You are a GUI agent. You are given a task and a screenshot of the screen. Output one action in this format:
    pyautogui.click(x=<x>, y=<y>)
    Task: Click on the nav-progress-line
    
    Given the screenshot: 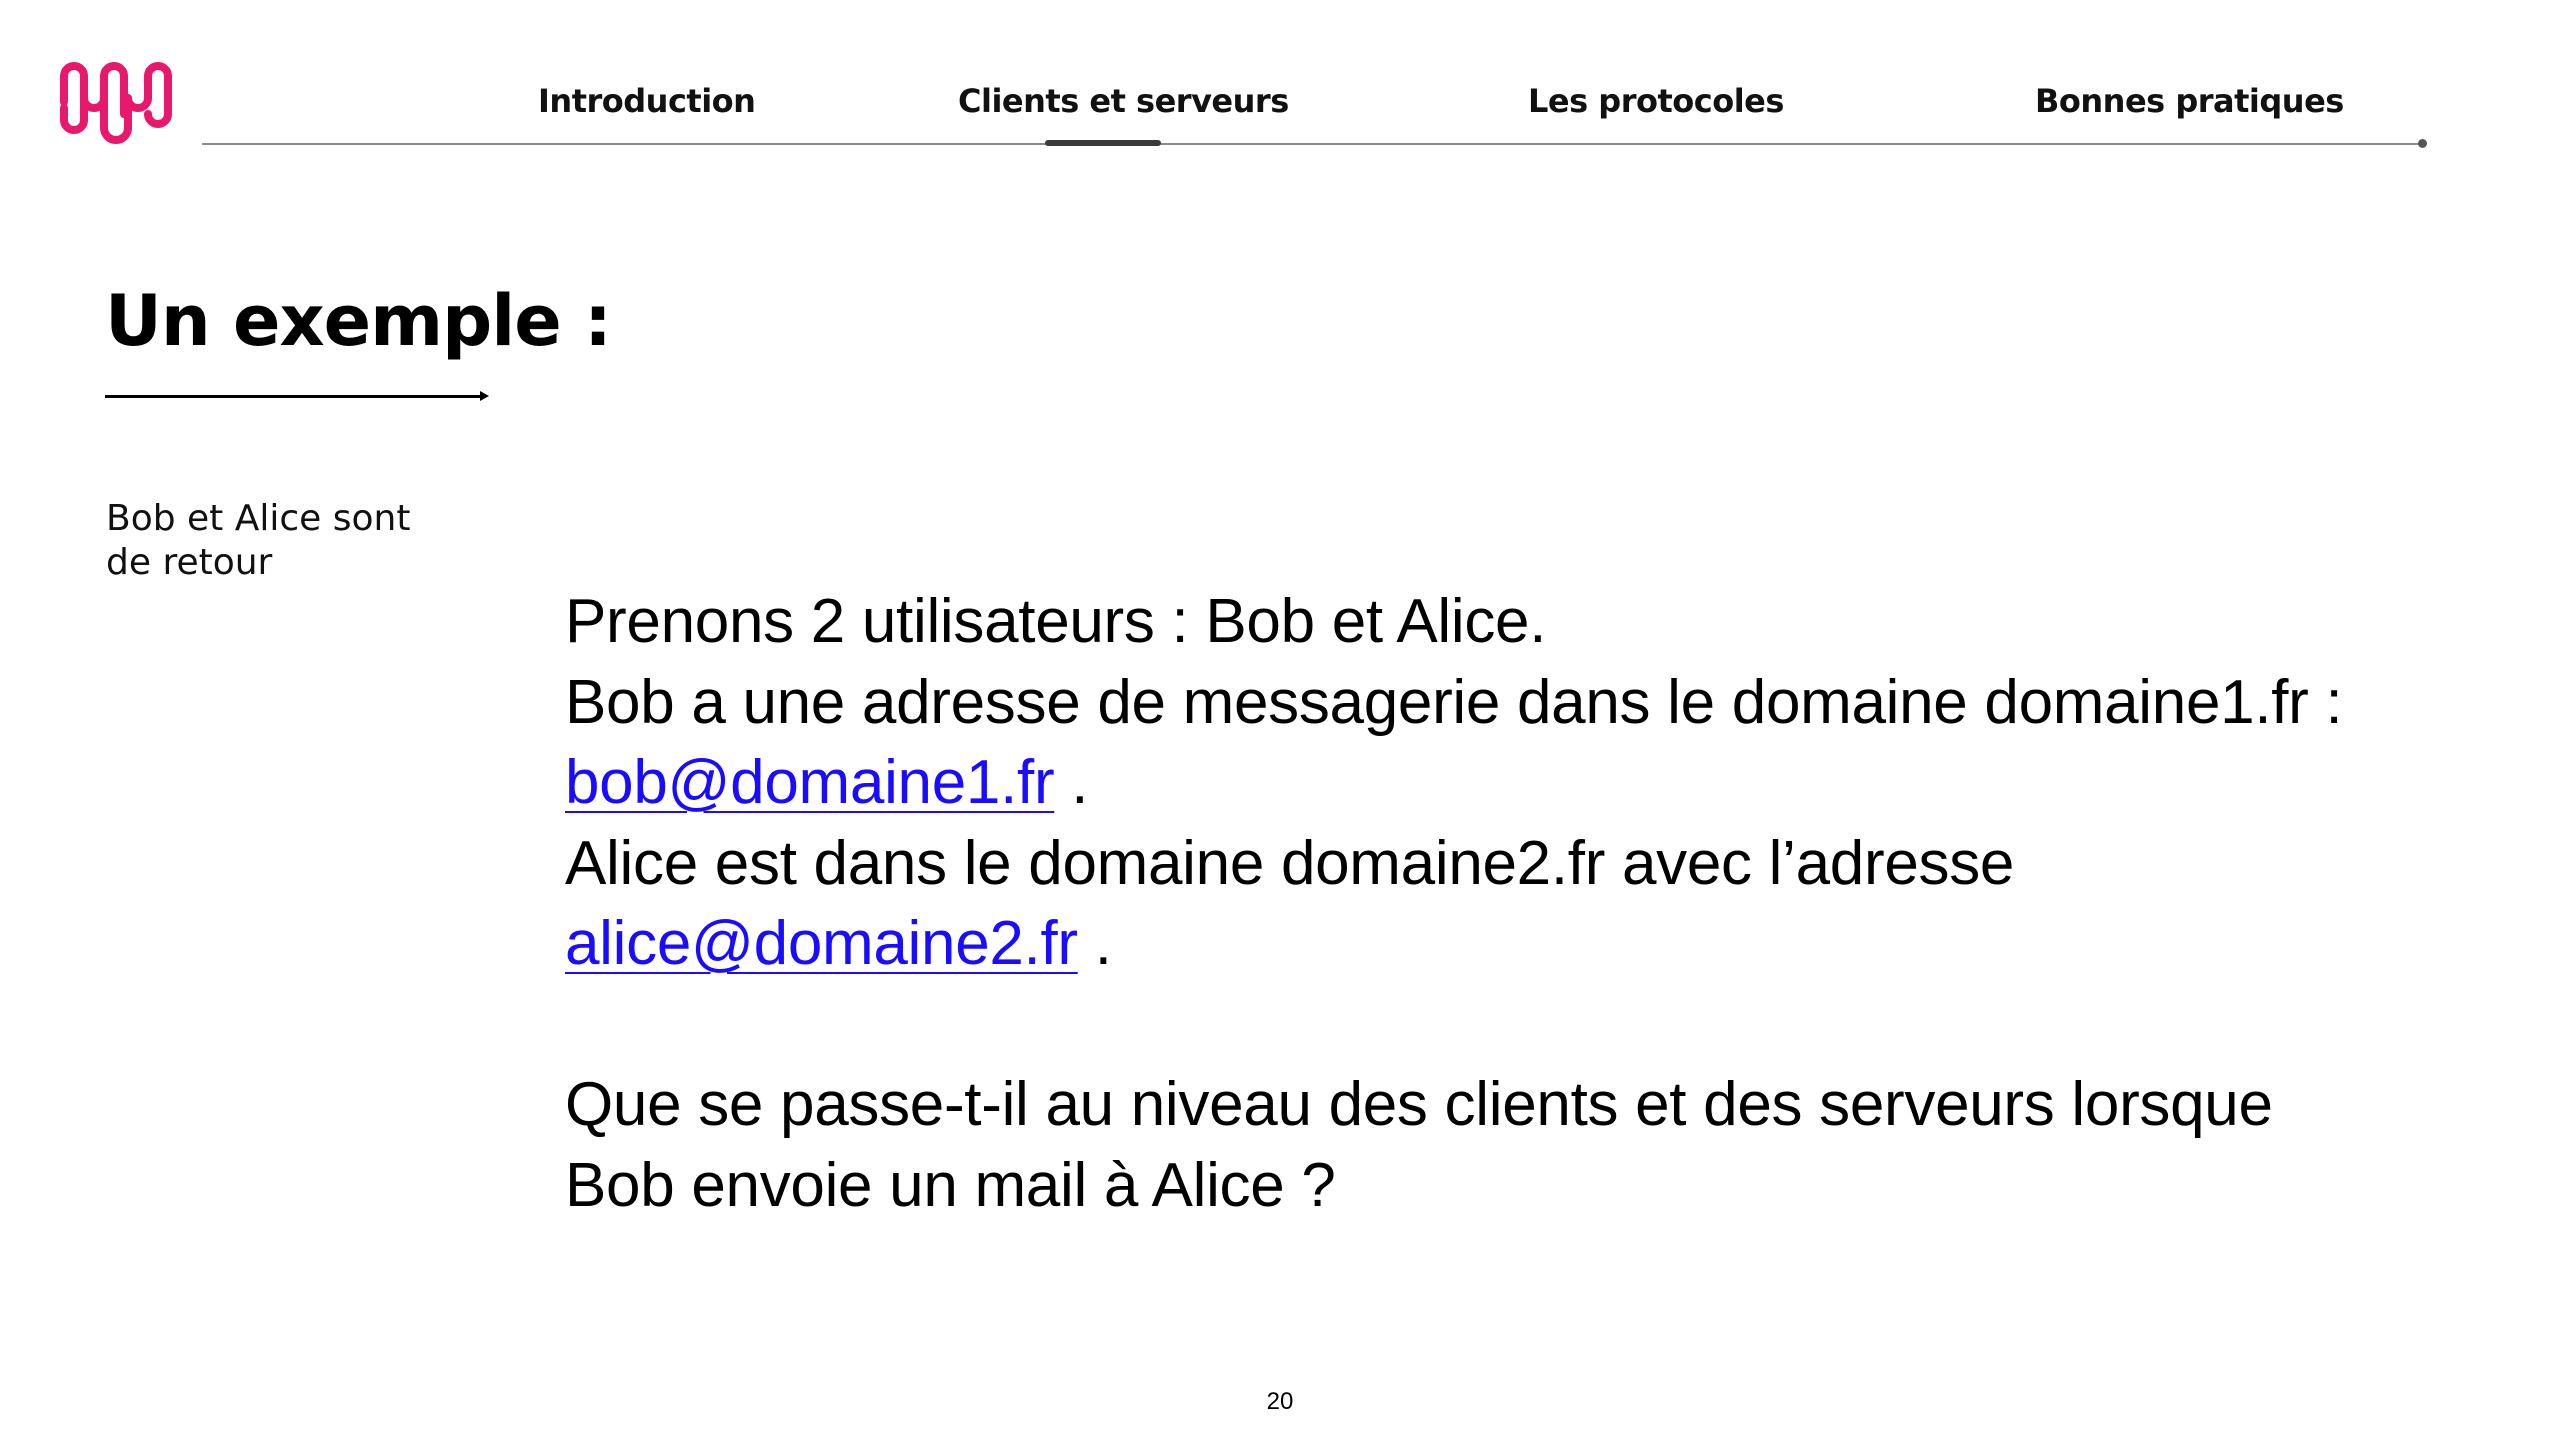 What is the action you would take?
    pyautogui.click(x=1312, y=144)
    